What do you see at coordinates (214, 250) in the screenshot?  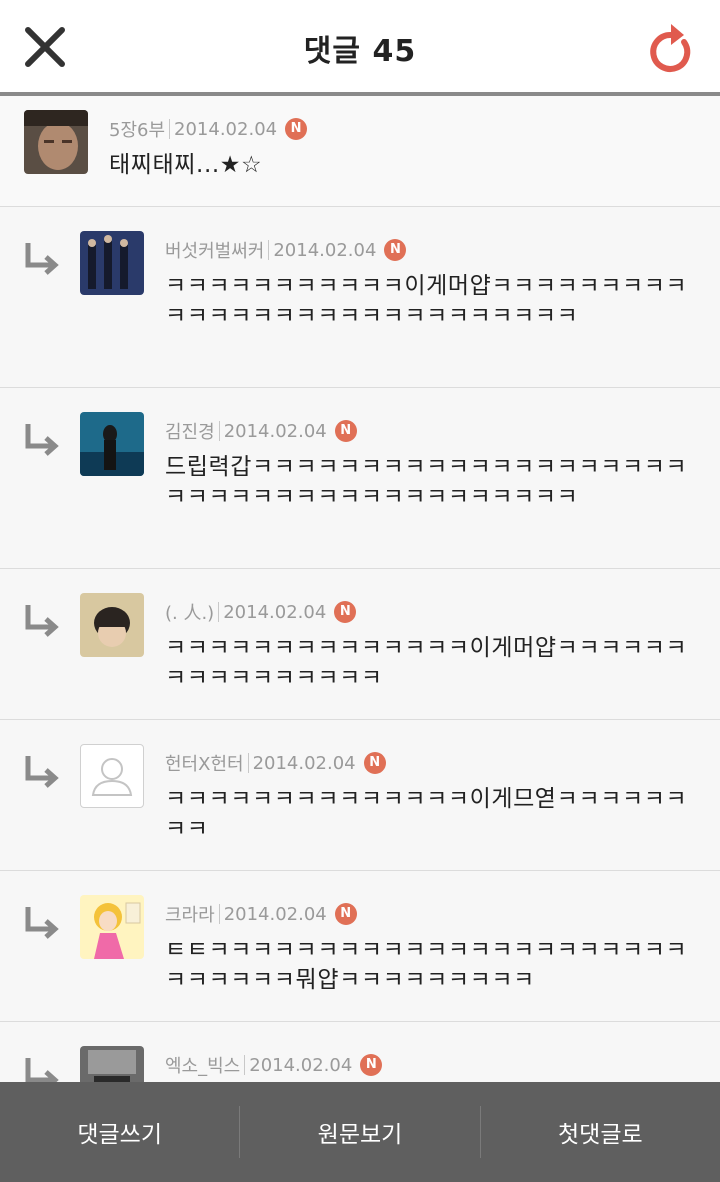 I see `author-name: 버섯커벌써커` at bounding box center [214, 250].